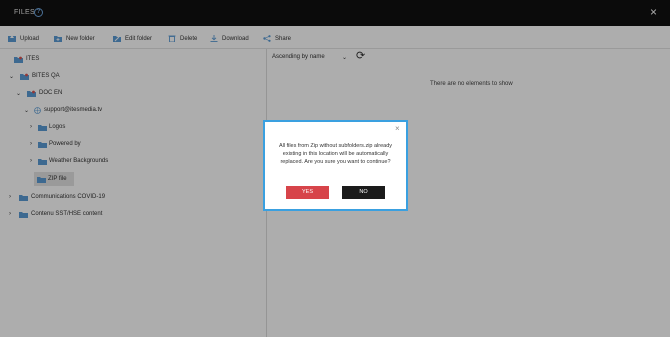 Image resolution: width=670 pixels, height=337 pixels. What do you see at coordinates (363, 192) in the screenshot?
I see `no-button: NO` at bounding box center [363, 192].